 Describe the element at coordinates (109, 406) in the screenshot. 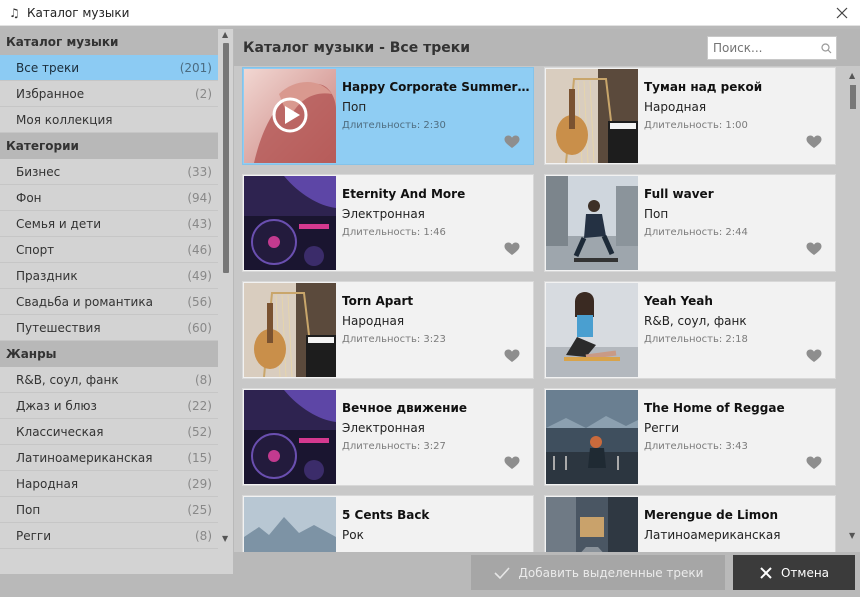

I see `sidebar-item: Джаз и блюз (22)` at that location.